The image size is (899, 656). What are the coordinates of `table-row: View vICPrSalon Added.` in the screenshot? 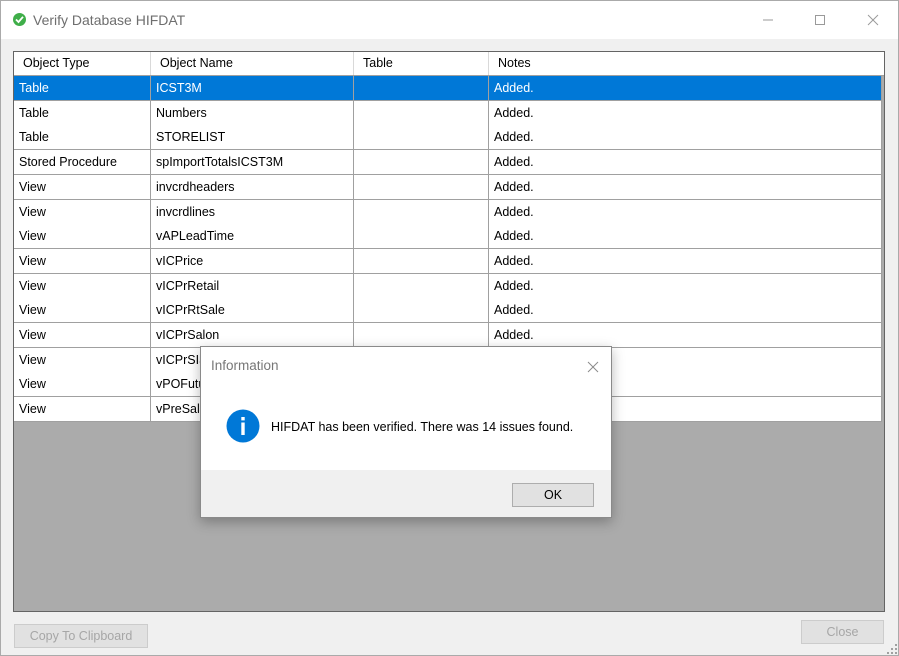 It's located at (448, 335).